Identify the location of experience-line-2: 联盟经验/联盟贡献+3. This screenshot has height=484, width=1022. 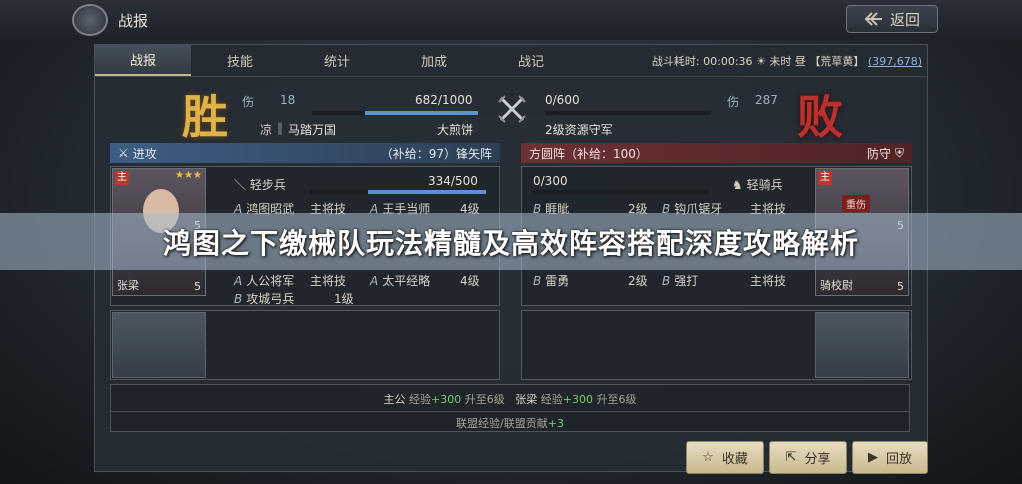
(510, 423).